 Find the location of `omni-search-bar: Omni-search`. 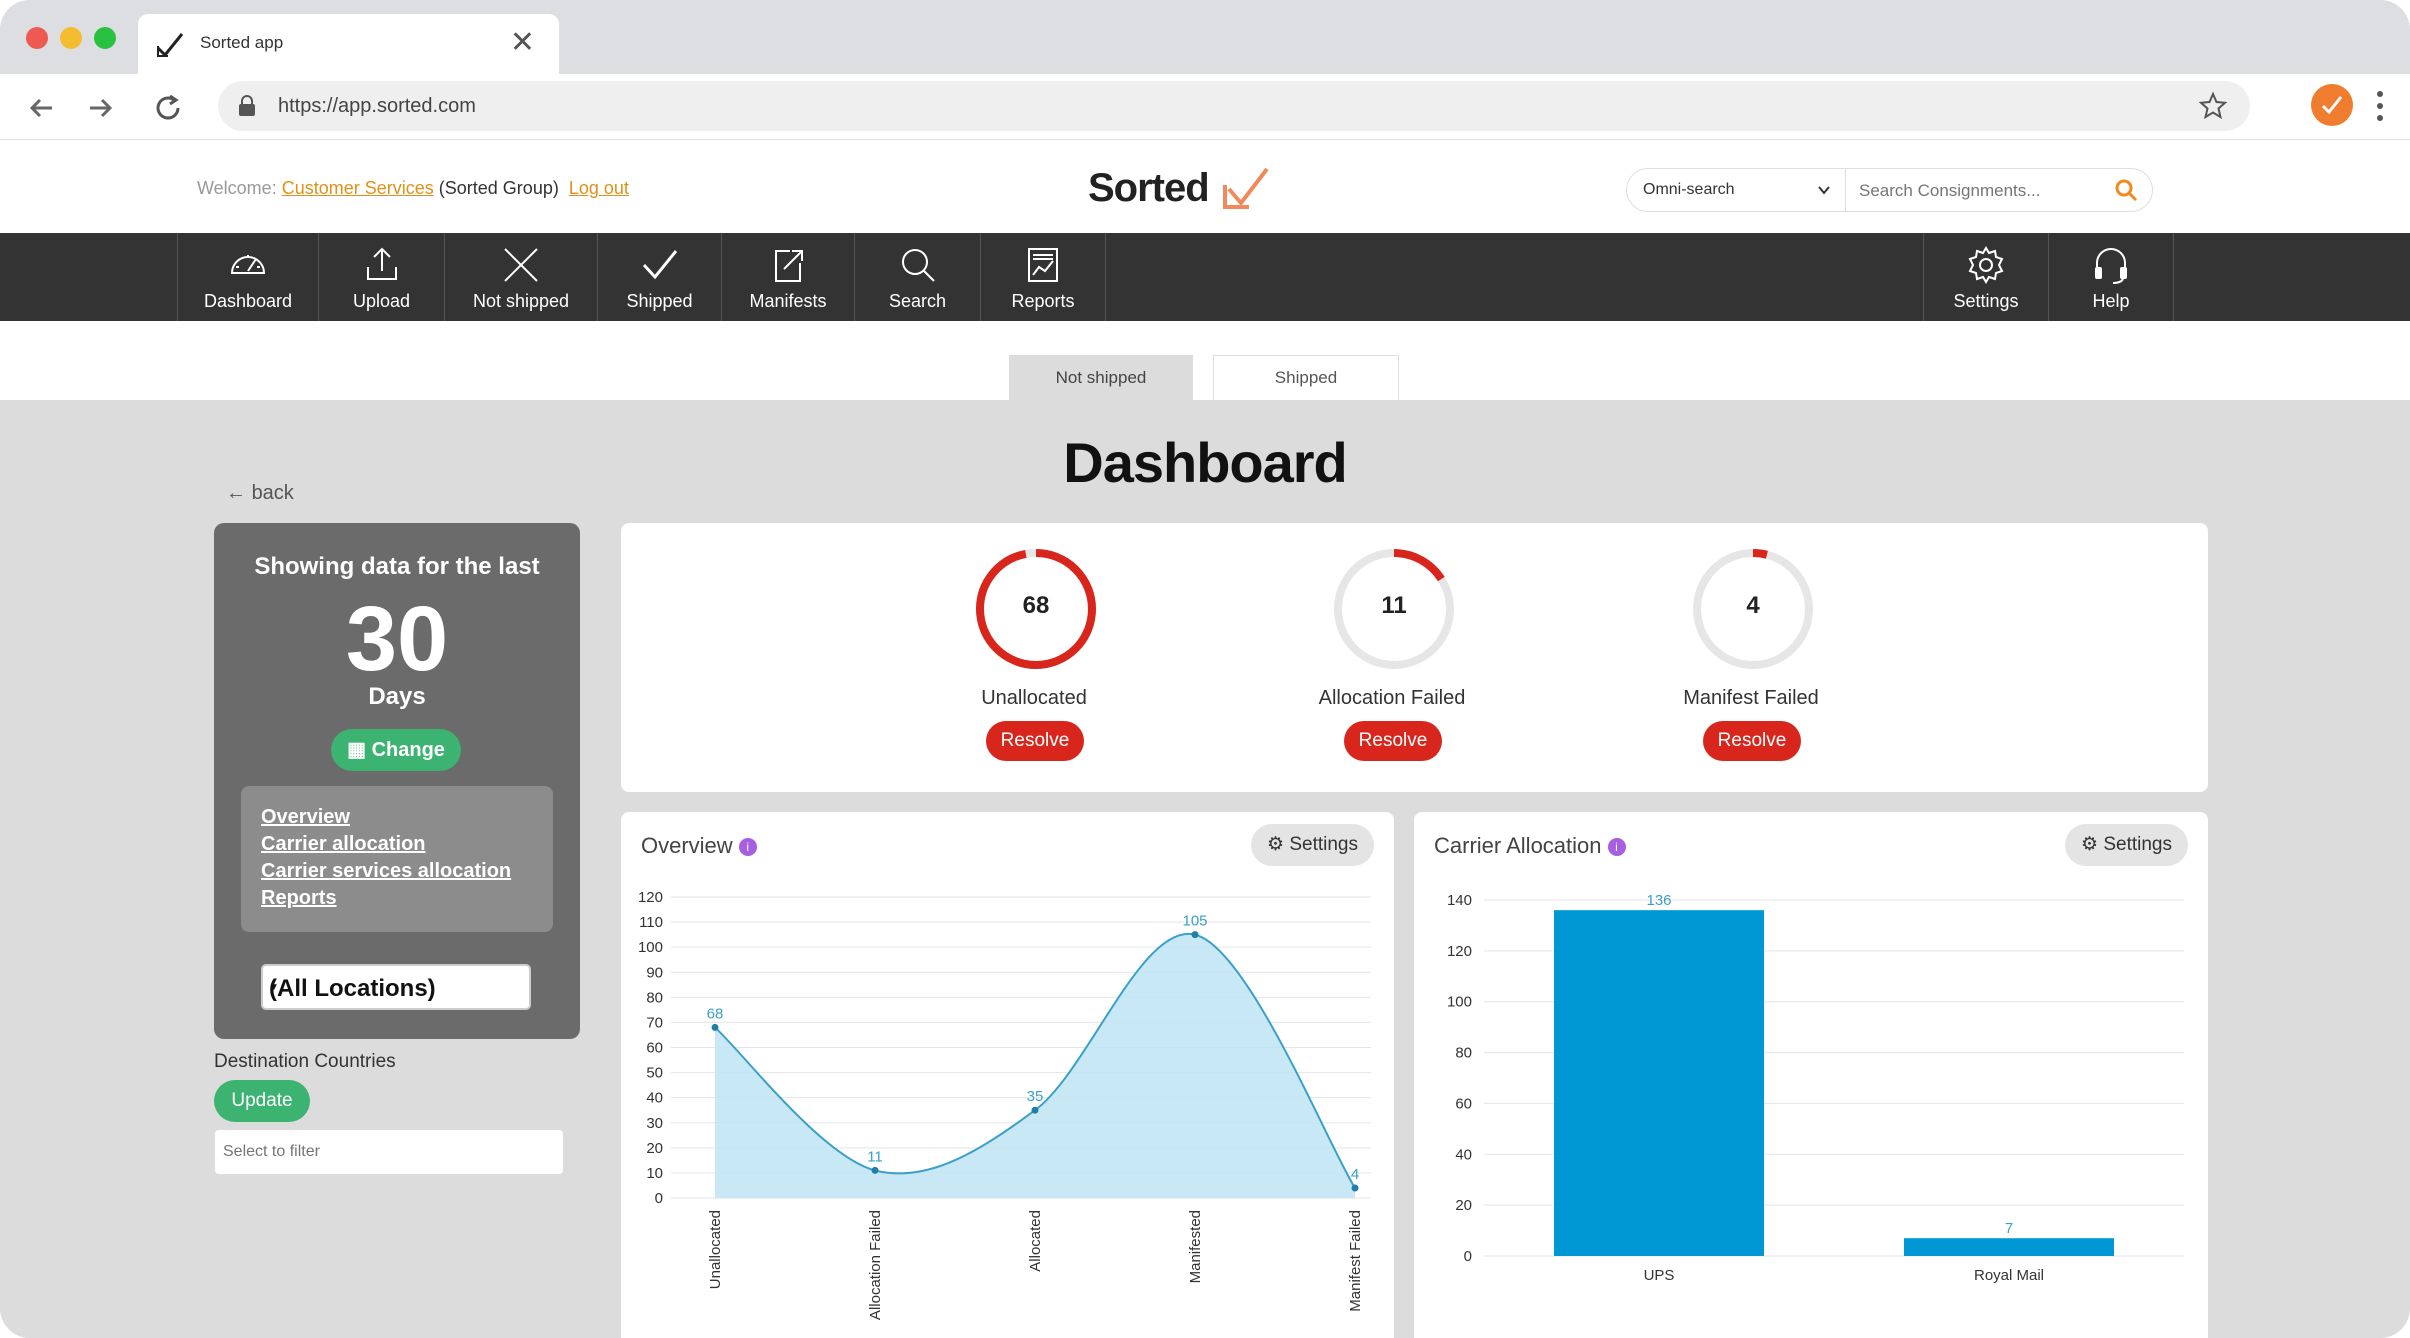

omni-search-bar: Omni-search is located at coordinates (1889, 190).